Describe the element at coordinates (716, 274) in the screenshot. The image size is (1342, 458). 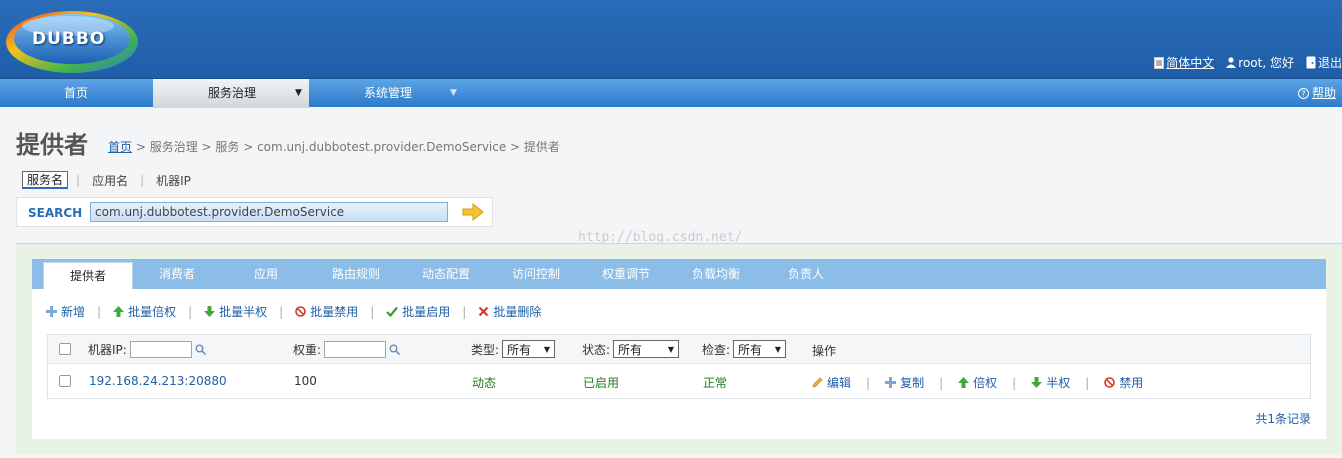
I see `tab-load-balance: 负载均衡` at that location.